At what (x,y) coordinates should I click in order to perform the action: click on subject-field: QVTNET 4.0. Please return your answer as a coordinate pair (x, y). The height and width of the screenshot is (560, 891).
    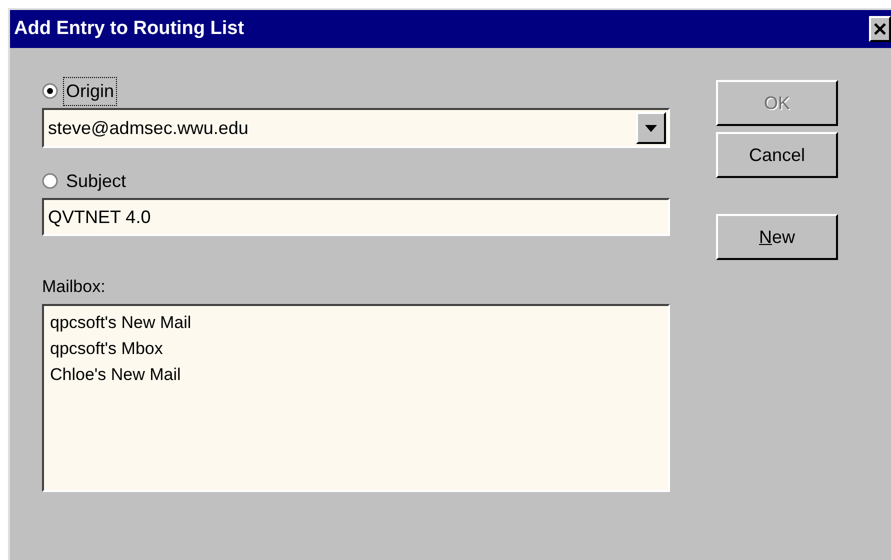
    Looking at the image, I should click on (356, 217).